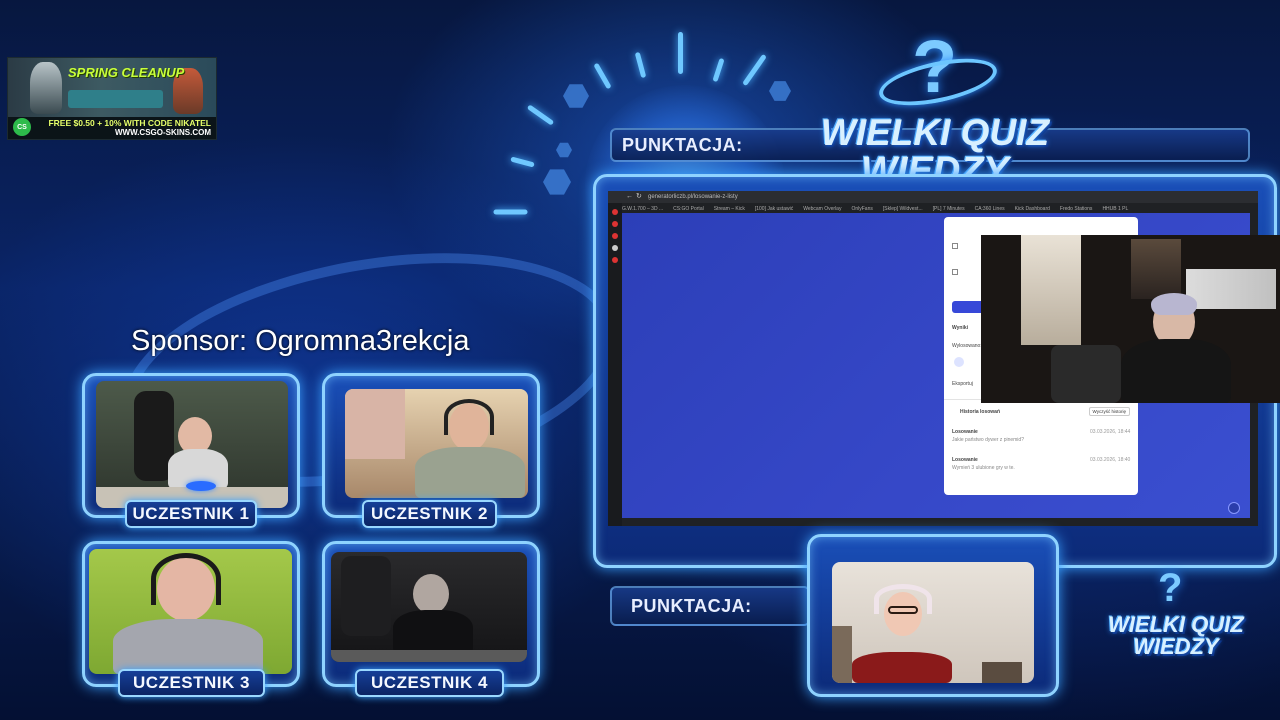  Describe the element at coordinates (1032, 209) in the screenshot. I see `bookmark-item: Kick Dashboard` at that location.